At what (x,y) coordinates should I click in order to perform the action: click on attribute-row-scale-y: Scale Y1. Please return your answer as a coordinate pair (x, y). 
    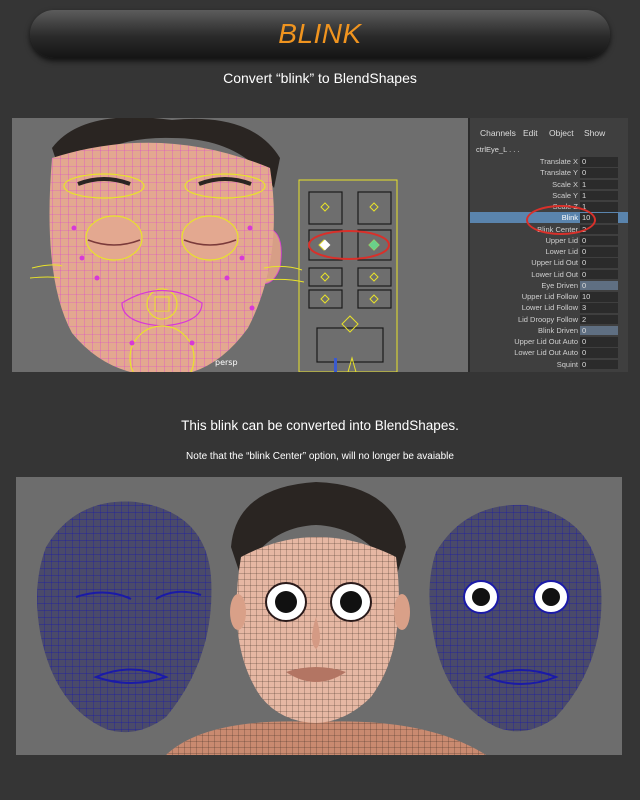
    Looking at the image, I should click on (549, 195).